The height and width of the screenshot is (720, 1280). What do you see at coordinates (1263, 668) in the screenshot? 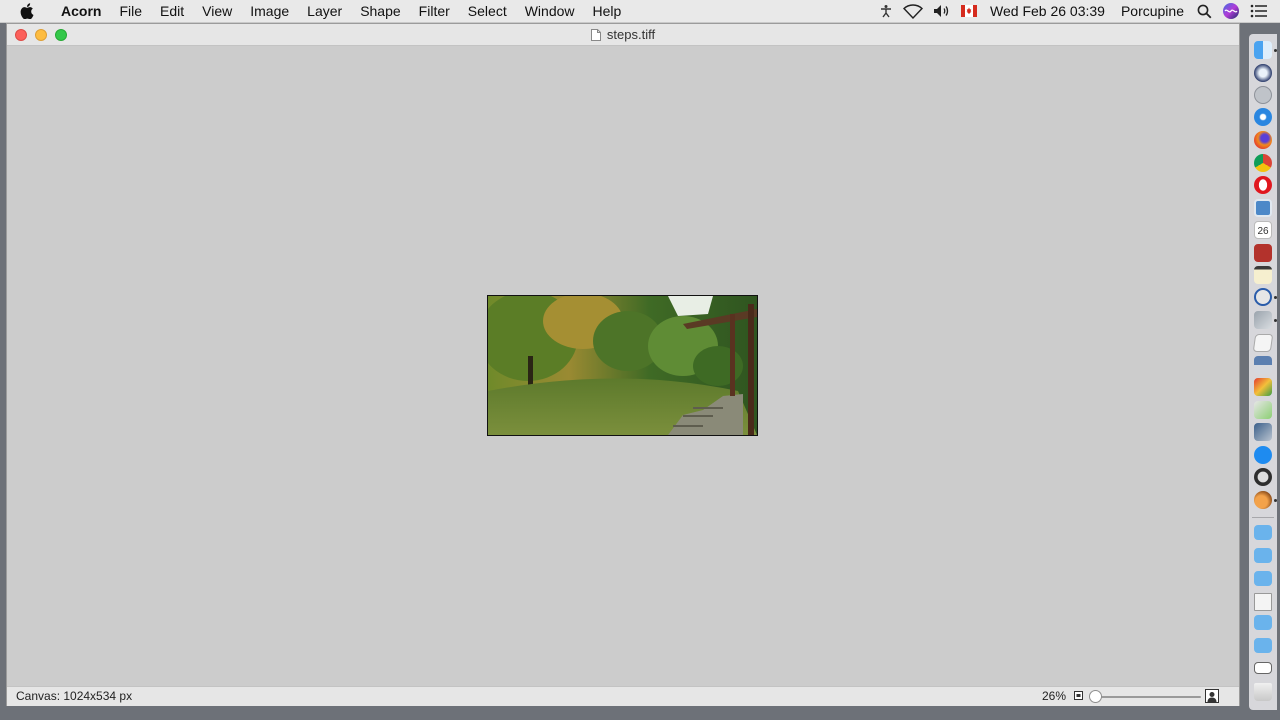
I see `keyboard-icon` at bounding box center [1263, 668].